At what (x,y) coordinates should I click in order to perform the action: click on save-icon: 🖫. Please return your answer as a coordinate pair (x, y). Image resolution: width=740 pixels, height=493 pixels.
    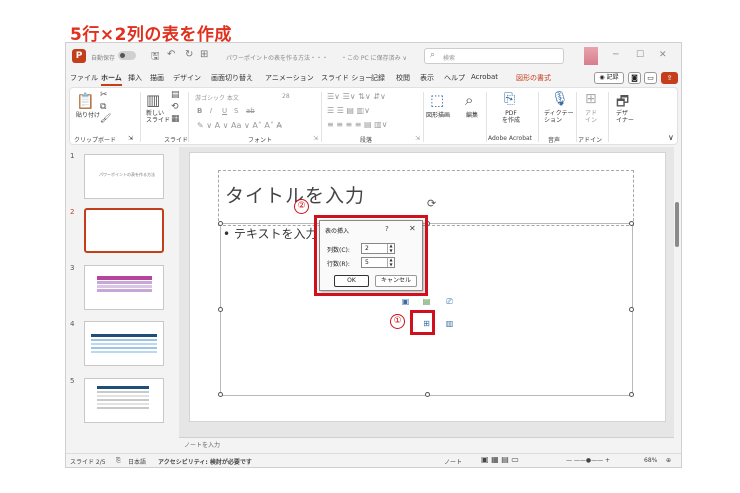
    Looking at the image, I should click on (155, 57).